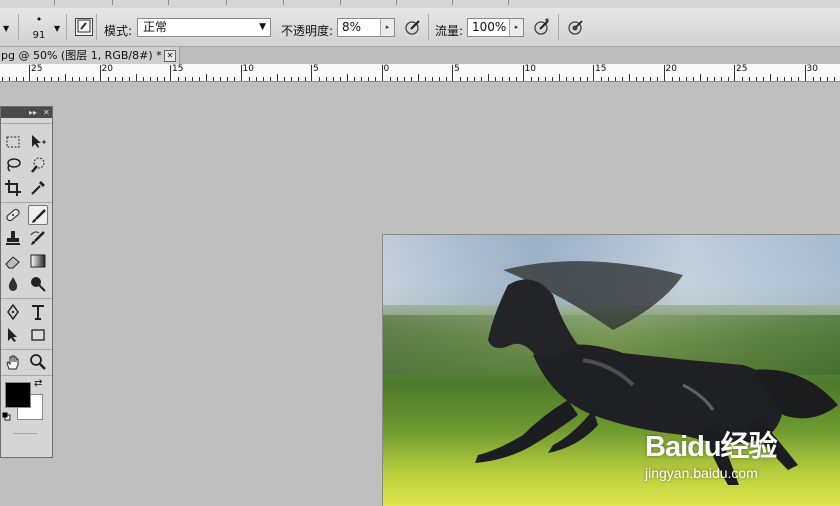  I want to click on tool-preset-arrow-icon: ▼, so click(6, 28).